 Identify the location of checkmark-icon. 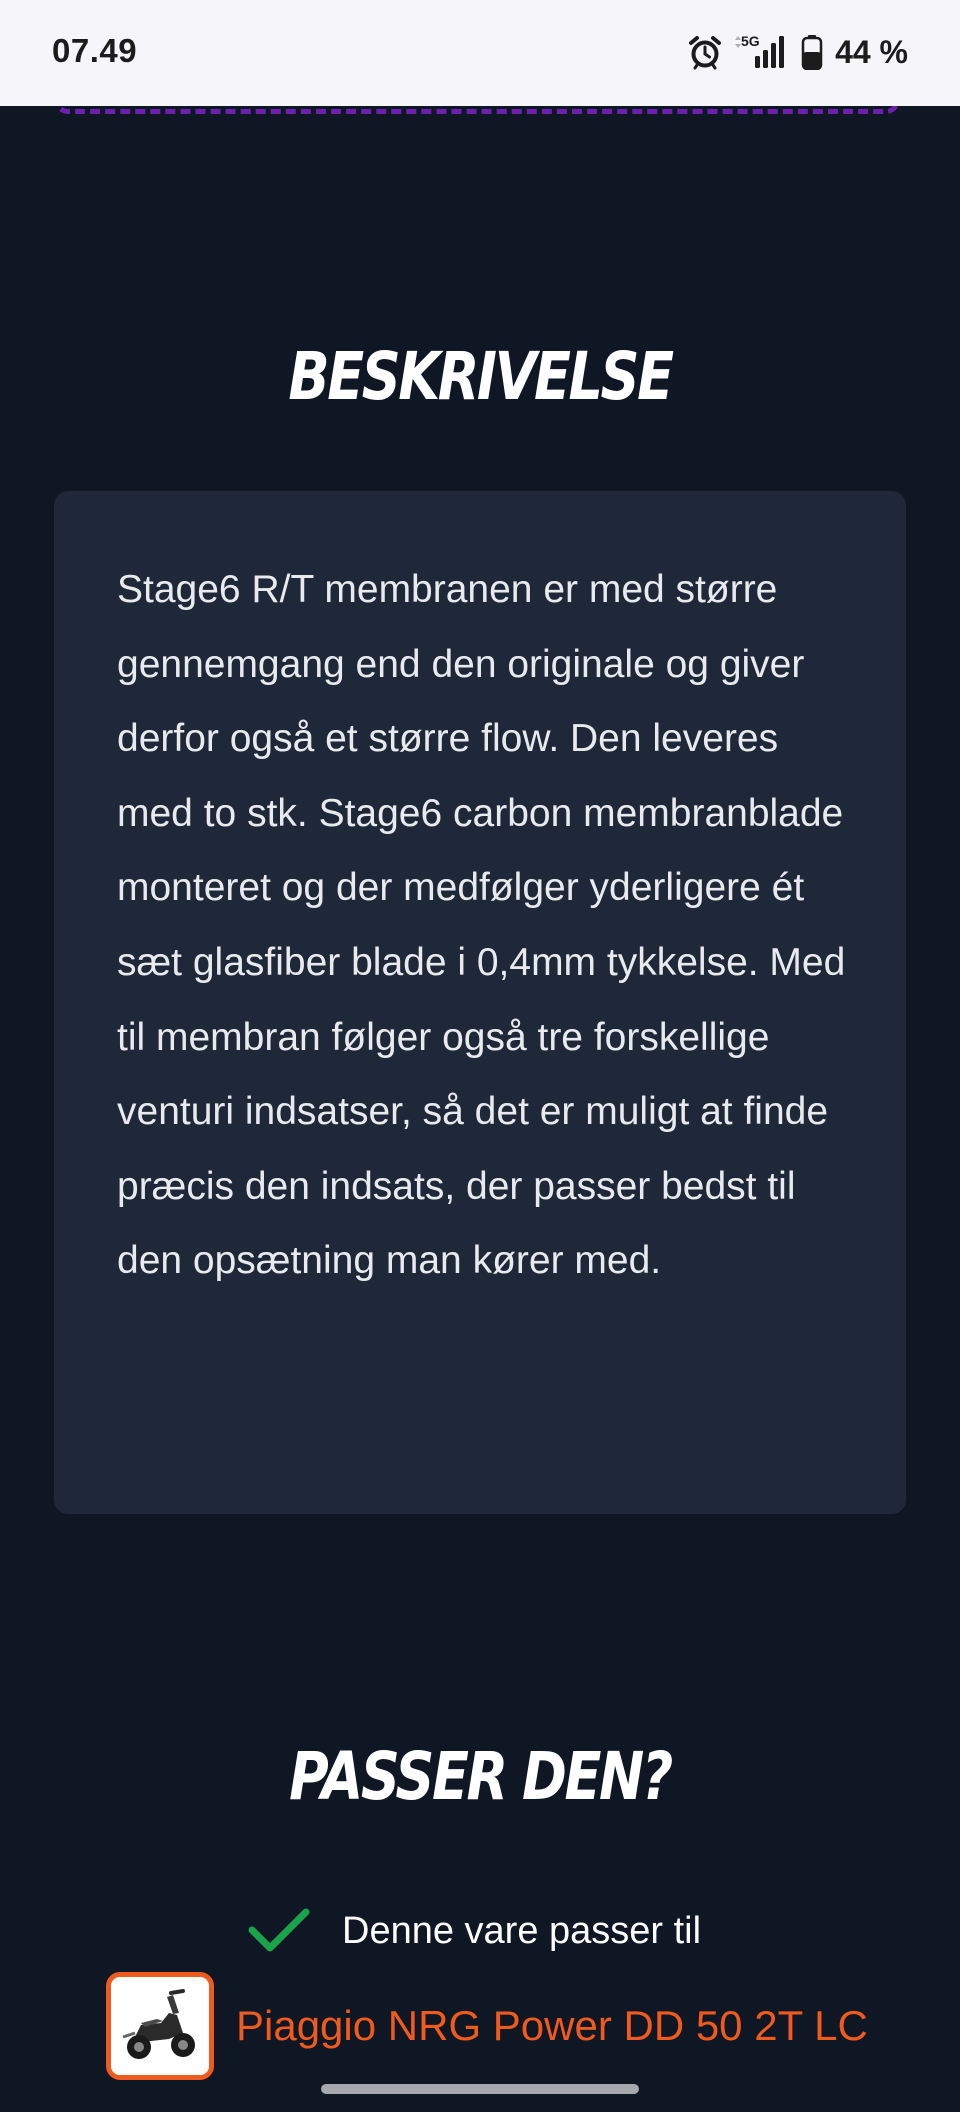
(279, 1931).